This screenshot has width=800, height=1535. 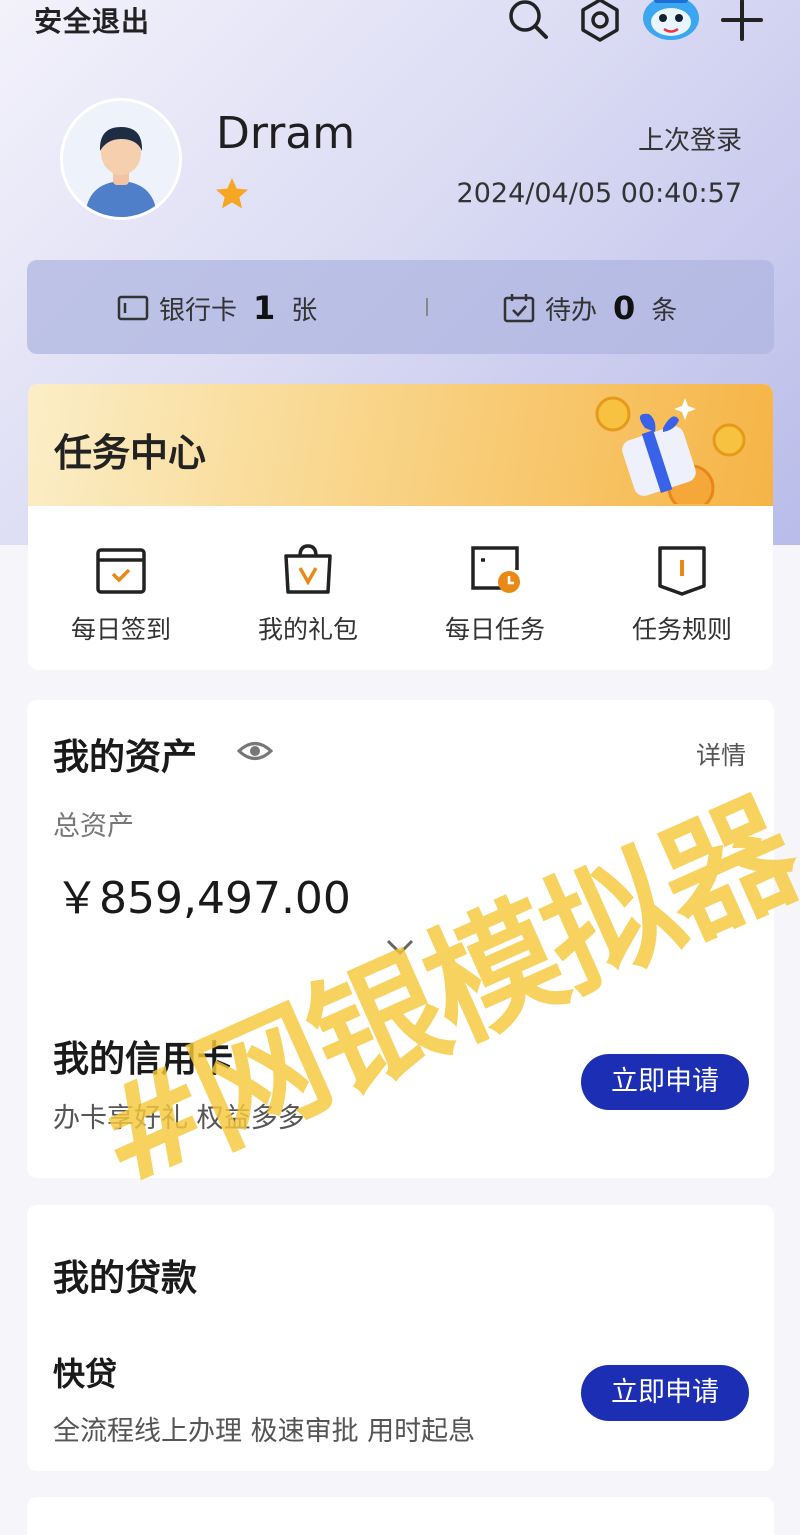 I want to click on task-item-label: 任务规则, so click(x=681, y=629).